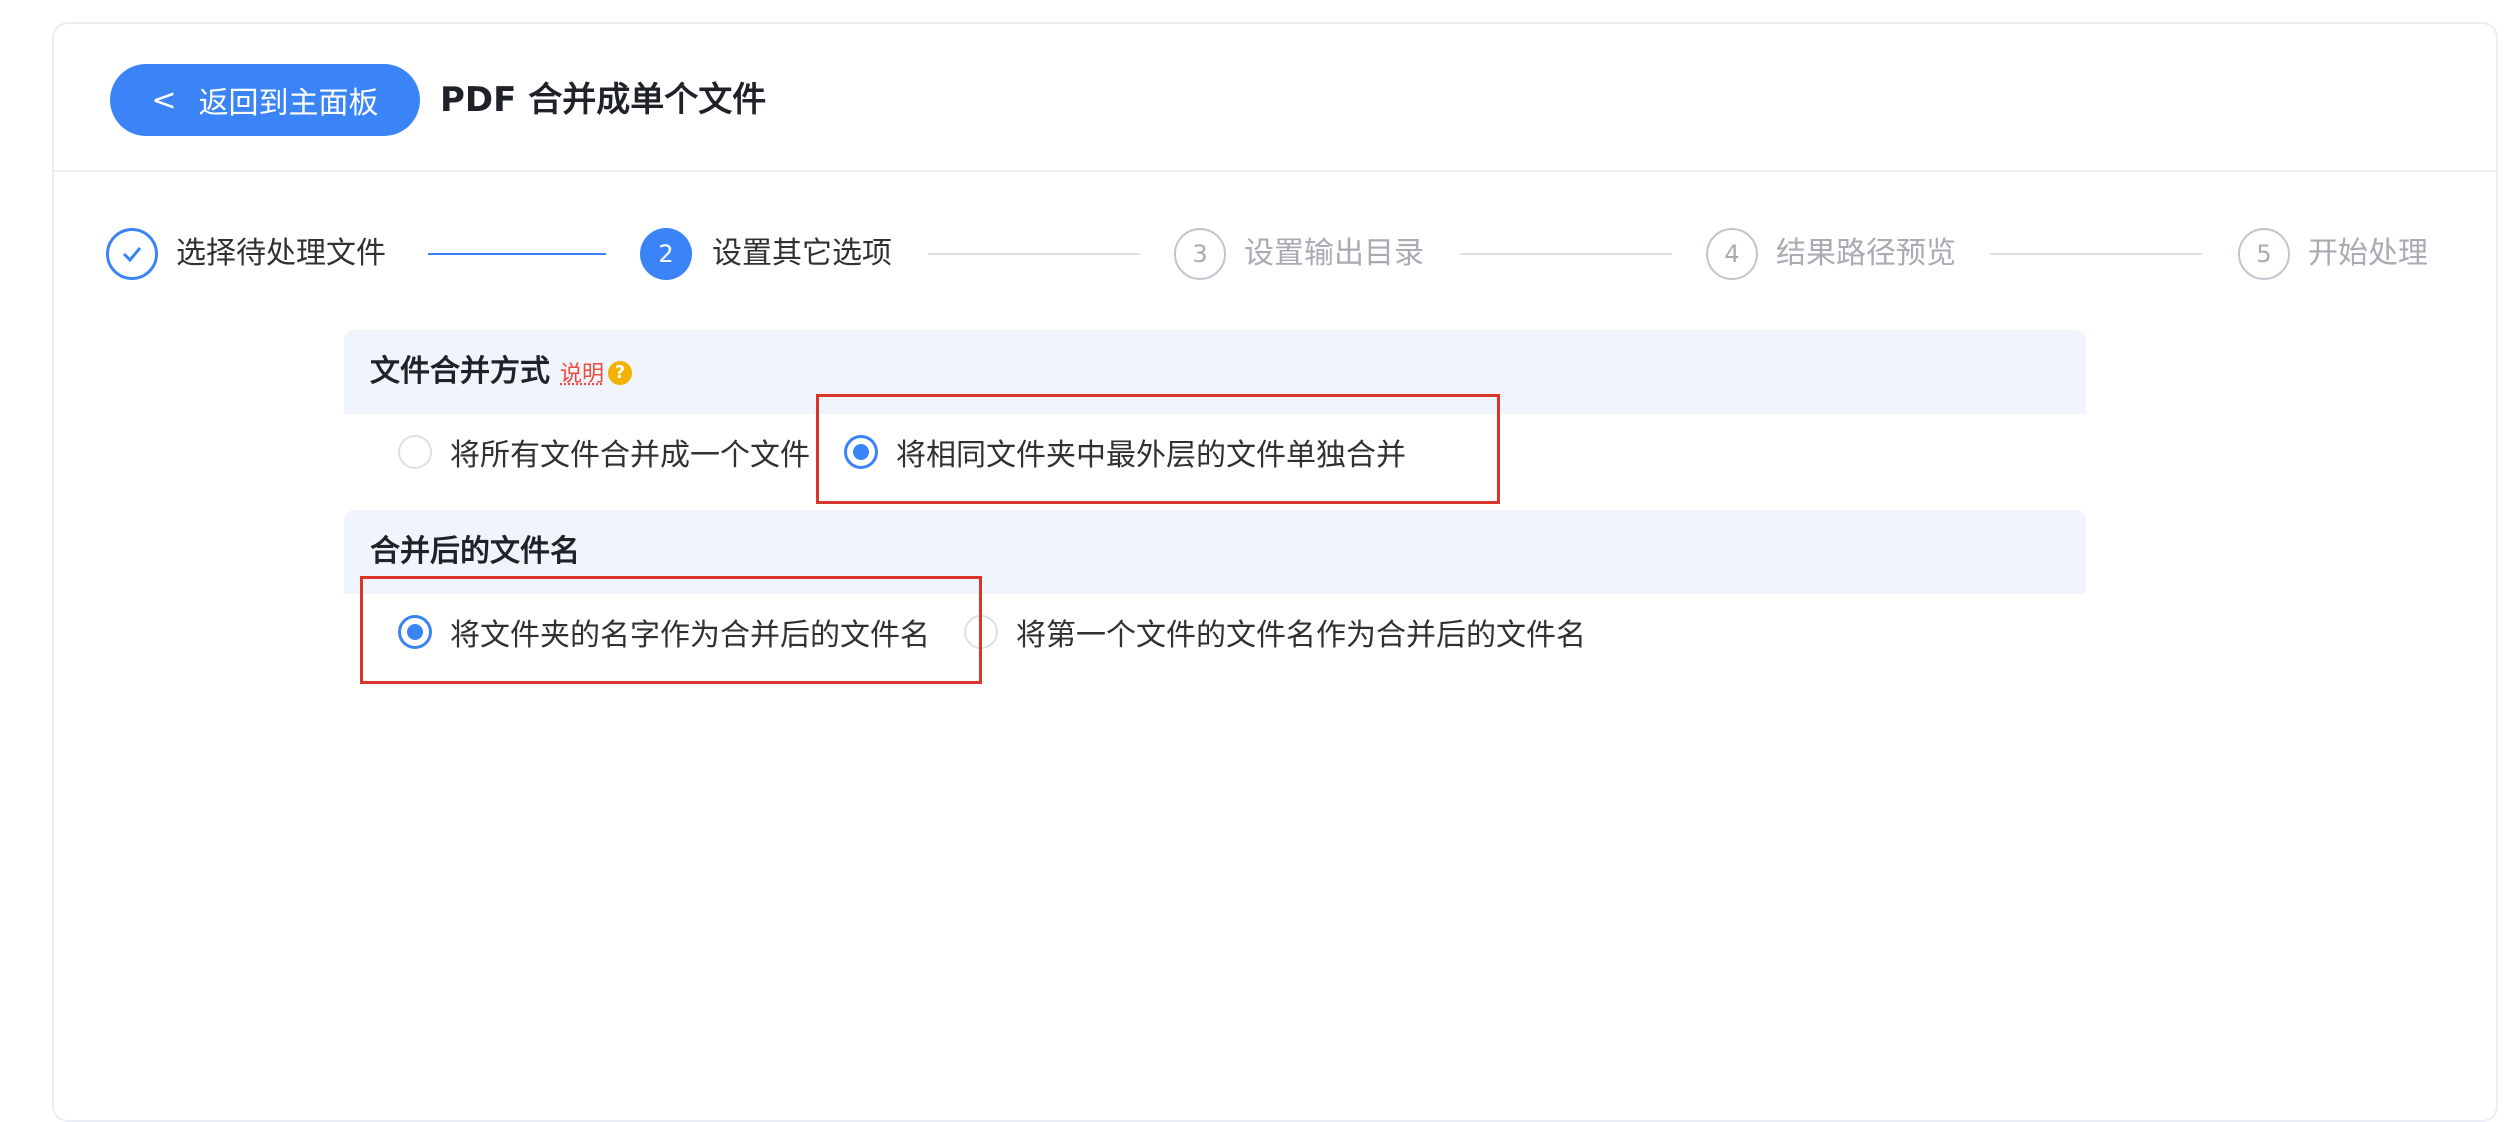 The image size is (2512, 1122). Describe the element at coordinates (1200, 254) in the screenshot. I see `step-3-circle: 3` at that location.